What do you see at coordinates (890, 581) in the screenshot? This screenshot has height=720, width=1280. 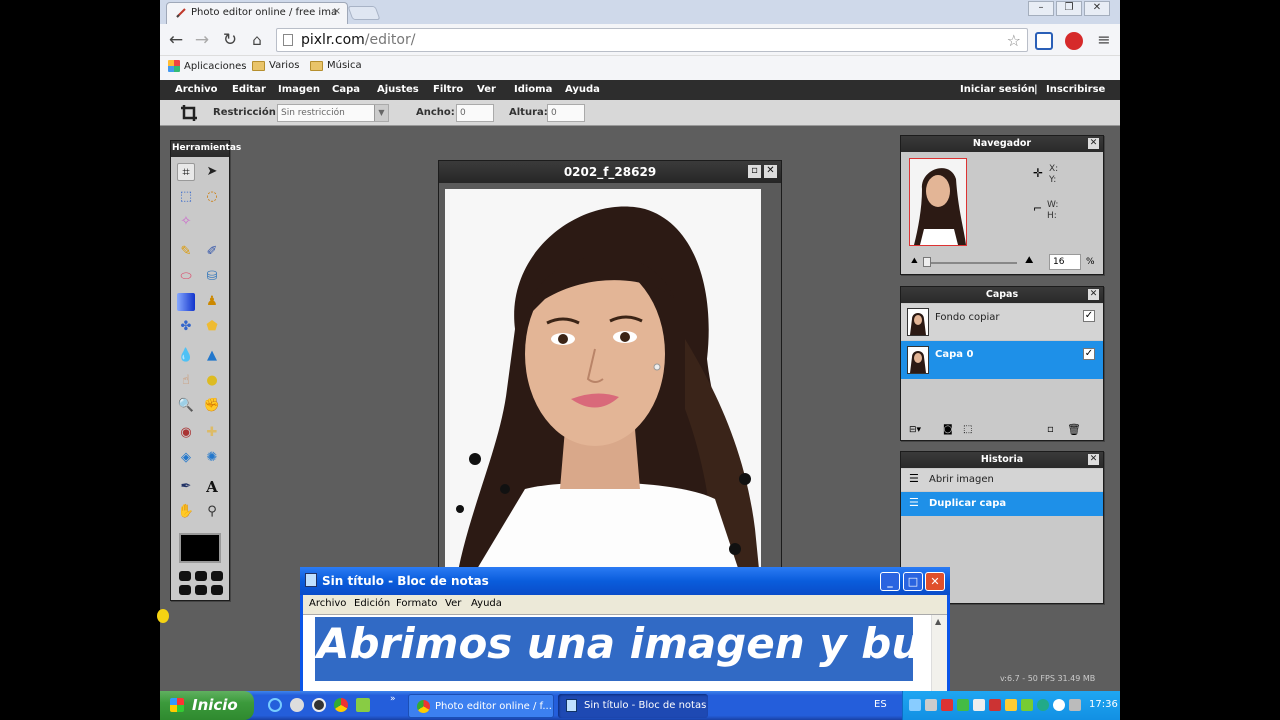 I see `minimize-button: _` at bounding box center [890, 581].